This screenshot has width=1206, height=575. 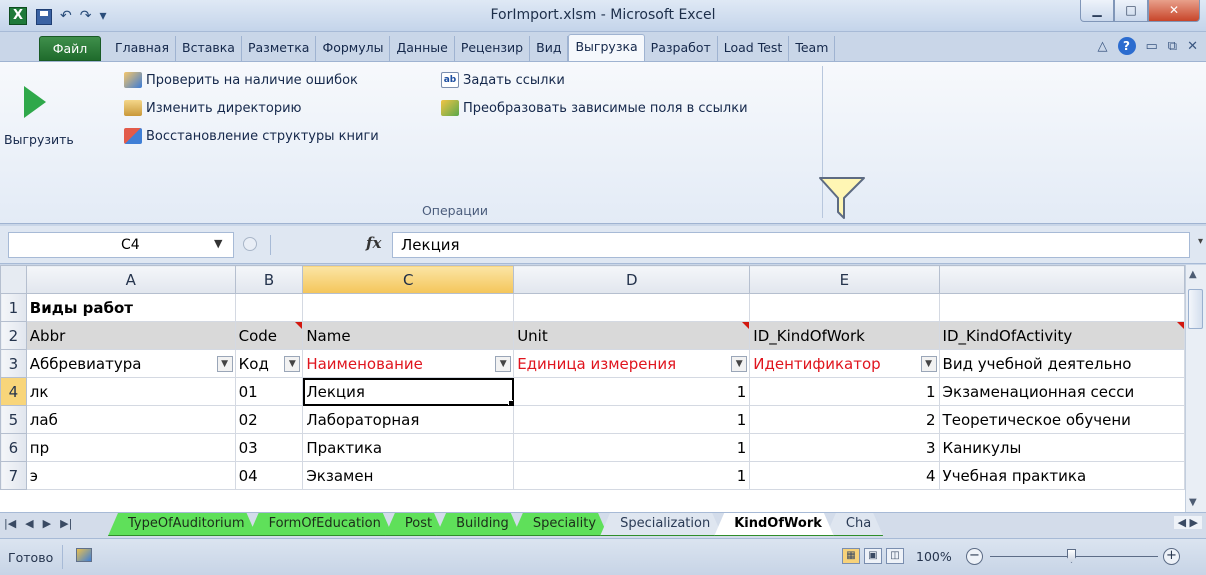 I want to click on row-header: 4, so click(x=13, y=391).